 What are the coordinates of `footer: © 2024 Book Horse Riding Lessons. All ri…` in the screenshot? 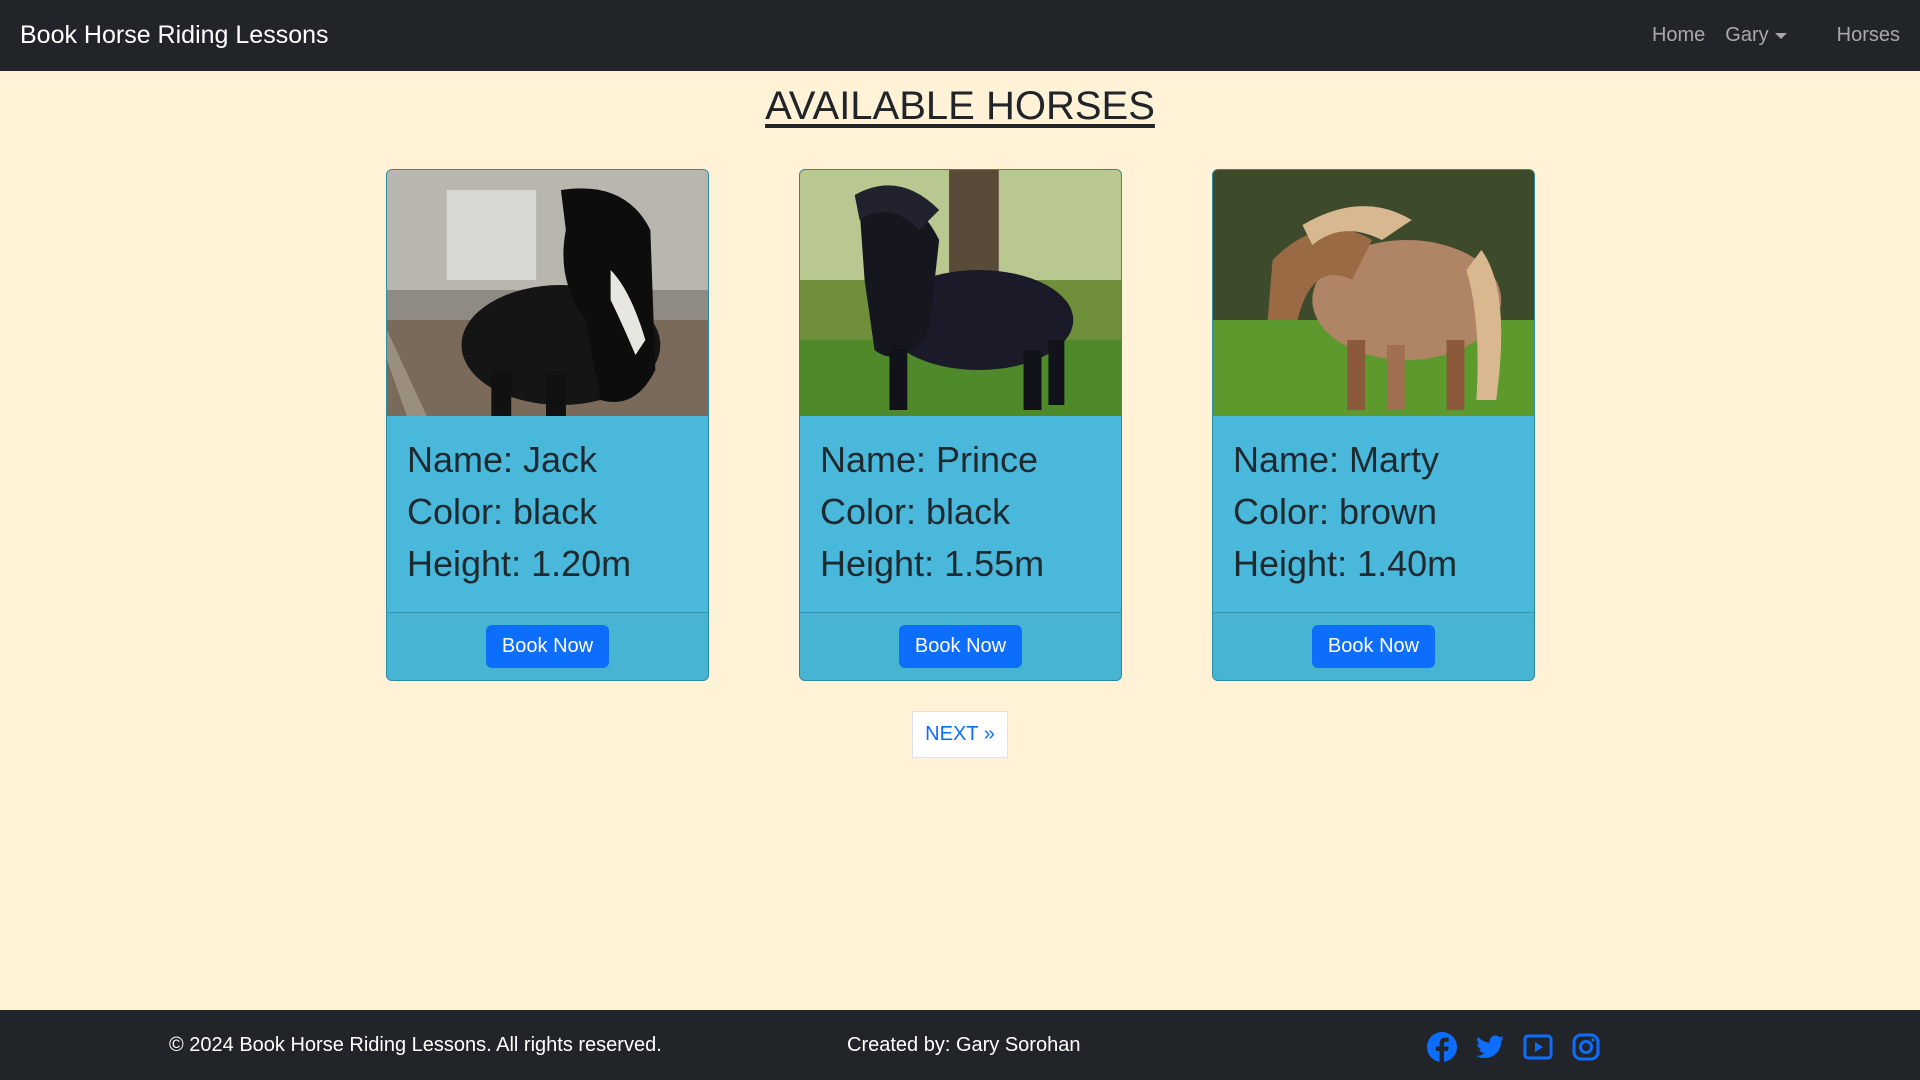 It's located at (960, 1045).